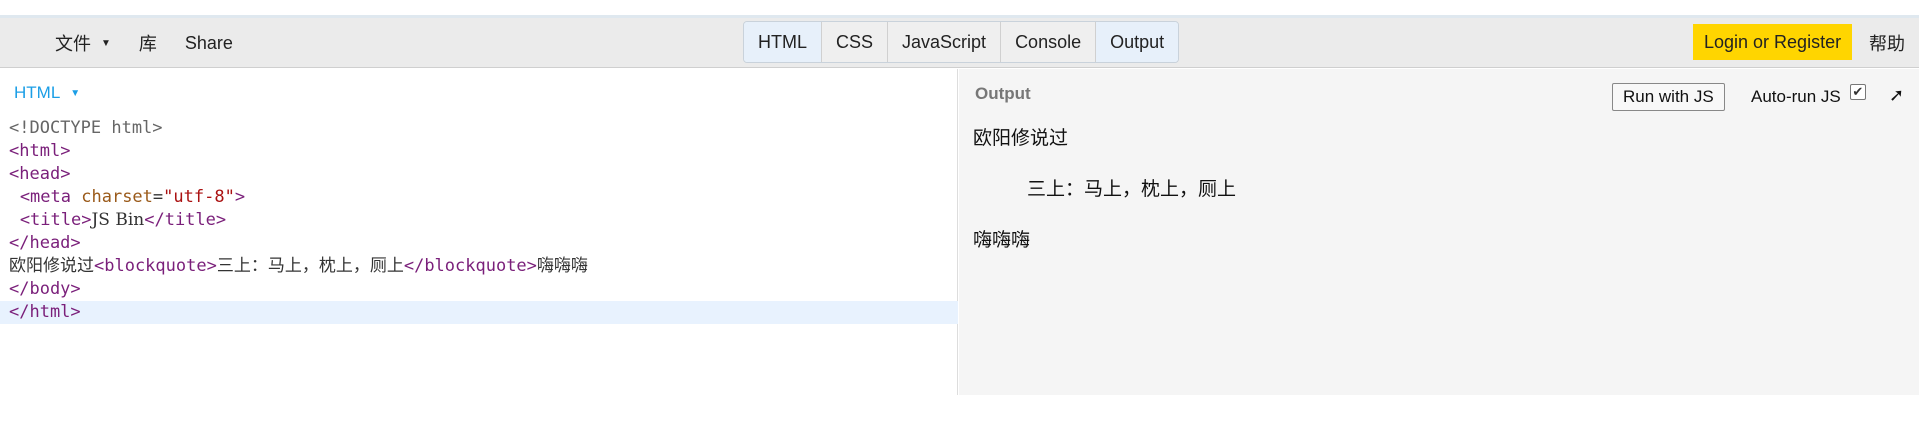  I want to click on html-panel-label: HTML, so click(37, 92).